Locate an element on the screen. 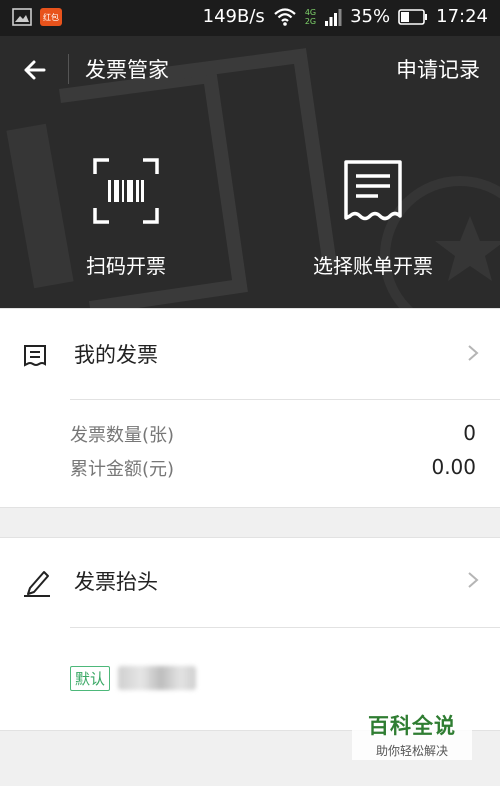 The width and height of the screenshot is (500, 786). default-badge: 默认 is located at coordinates (90, 678).